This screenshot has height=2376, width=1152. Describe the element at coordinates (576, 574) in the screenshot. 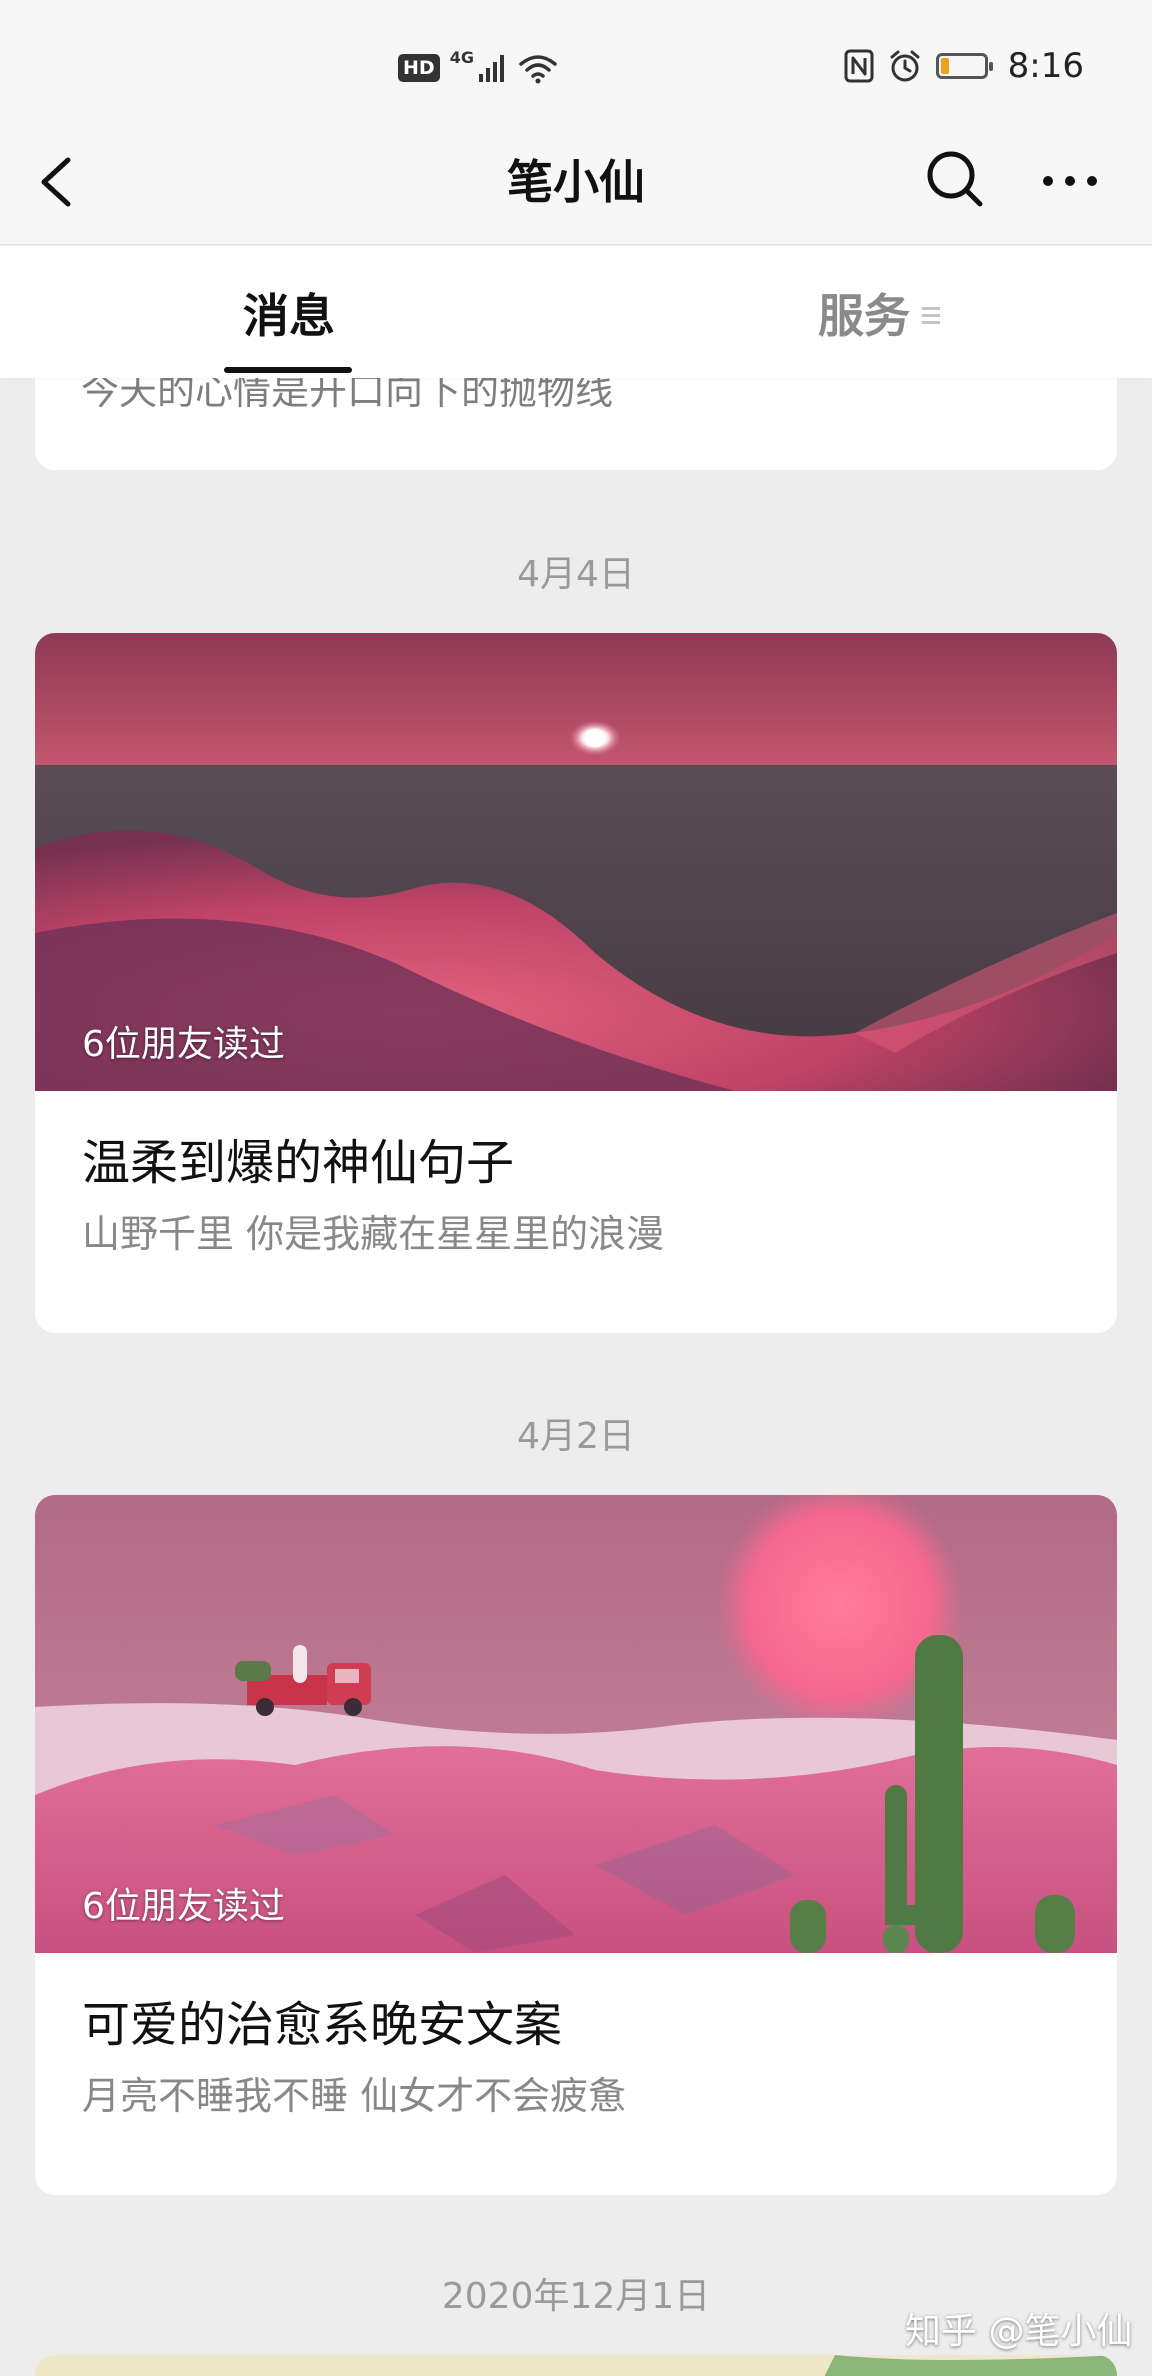

I see `date-separator: 4月4日` at that location.